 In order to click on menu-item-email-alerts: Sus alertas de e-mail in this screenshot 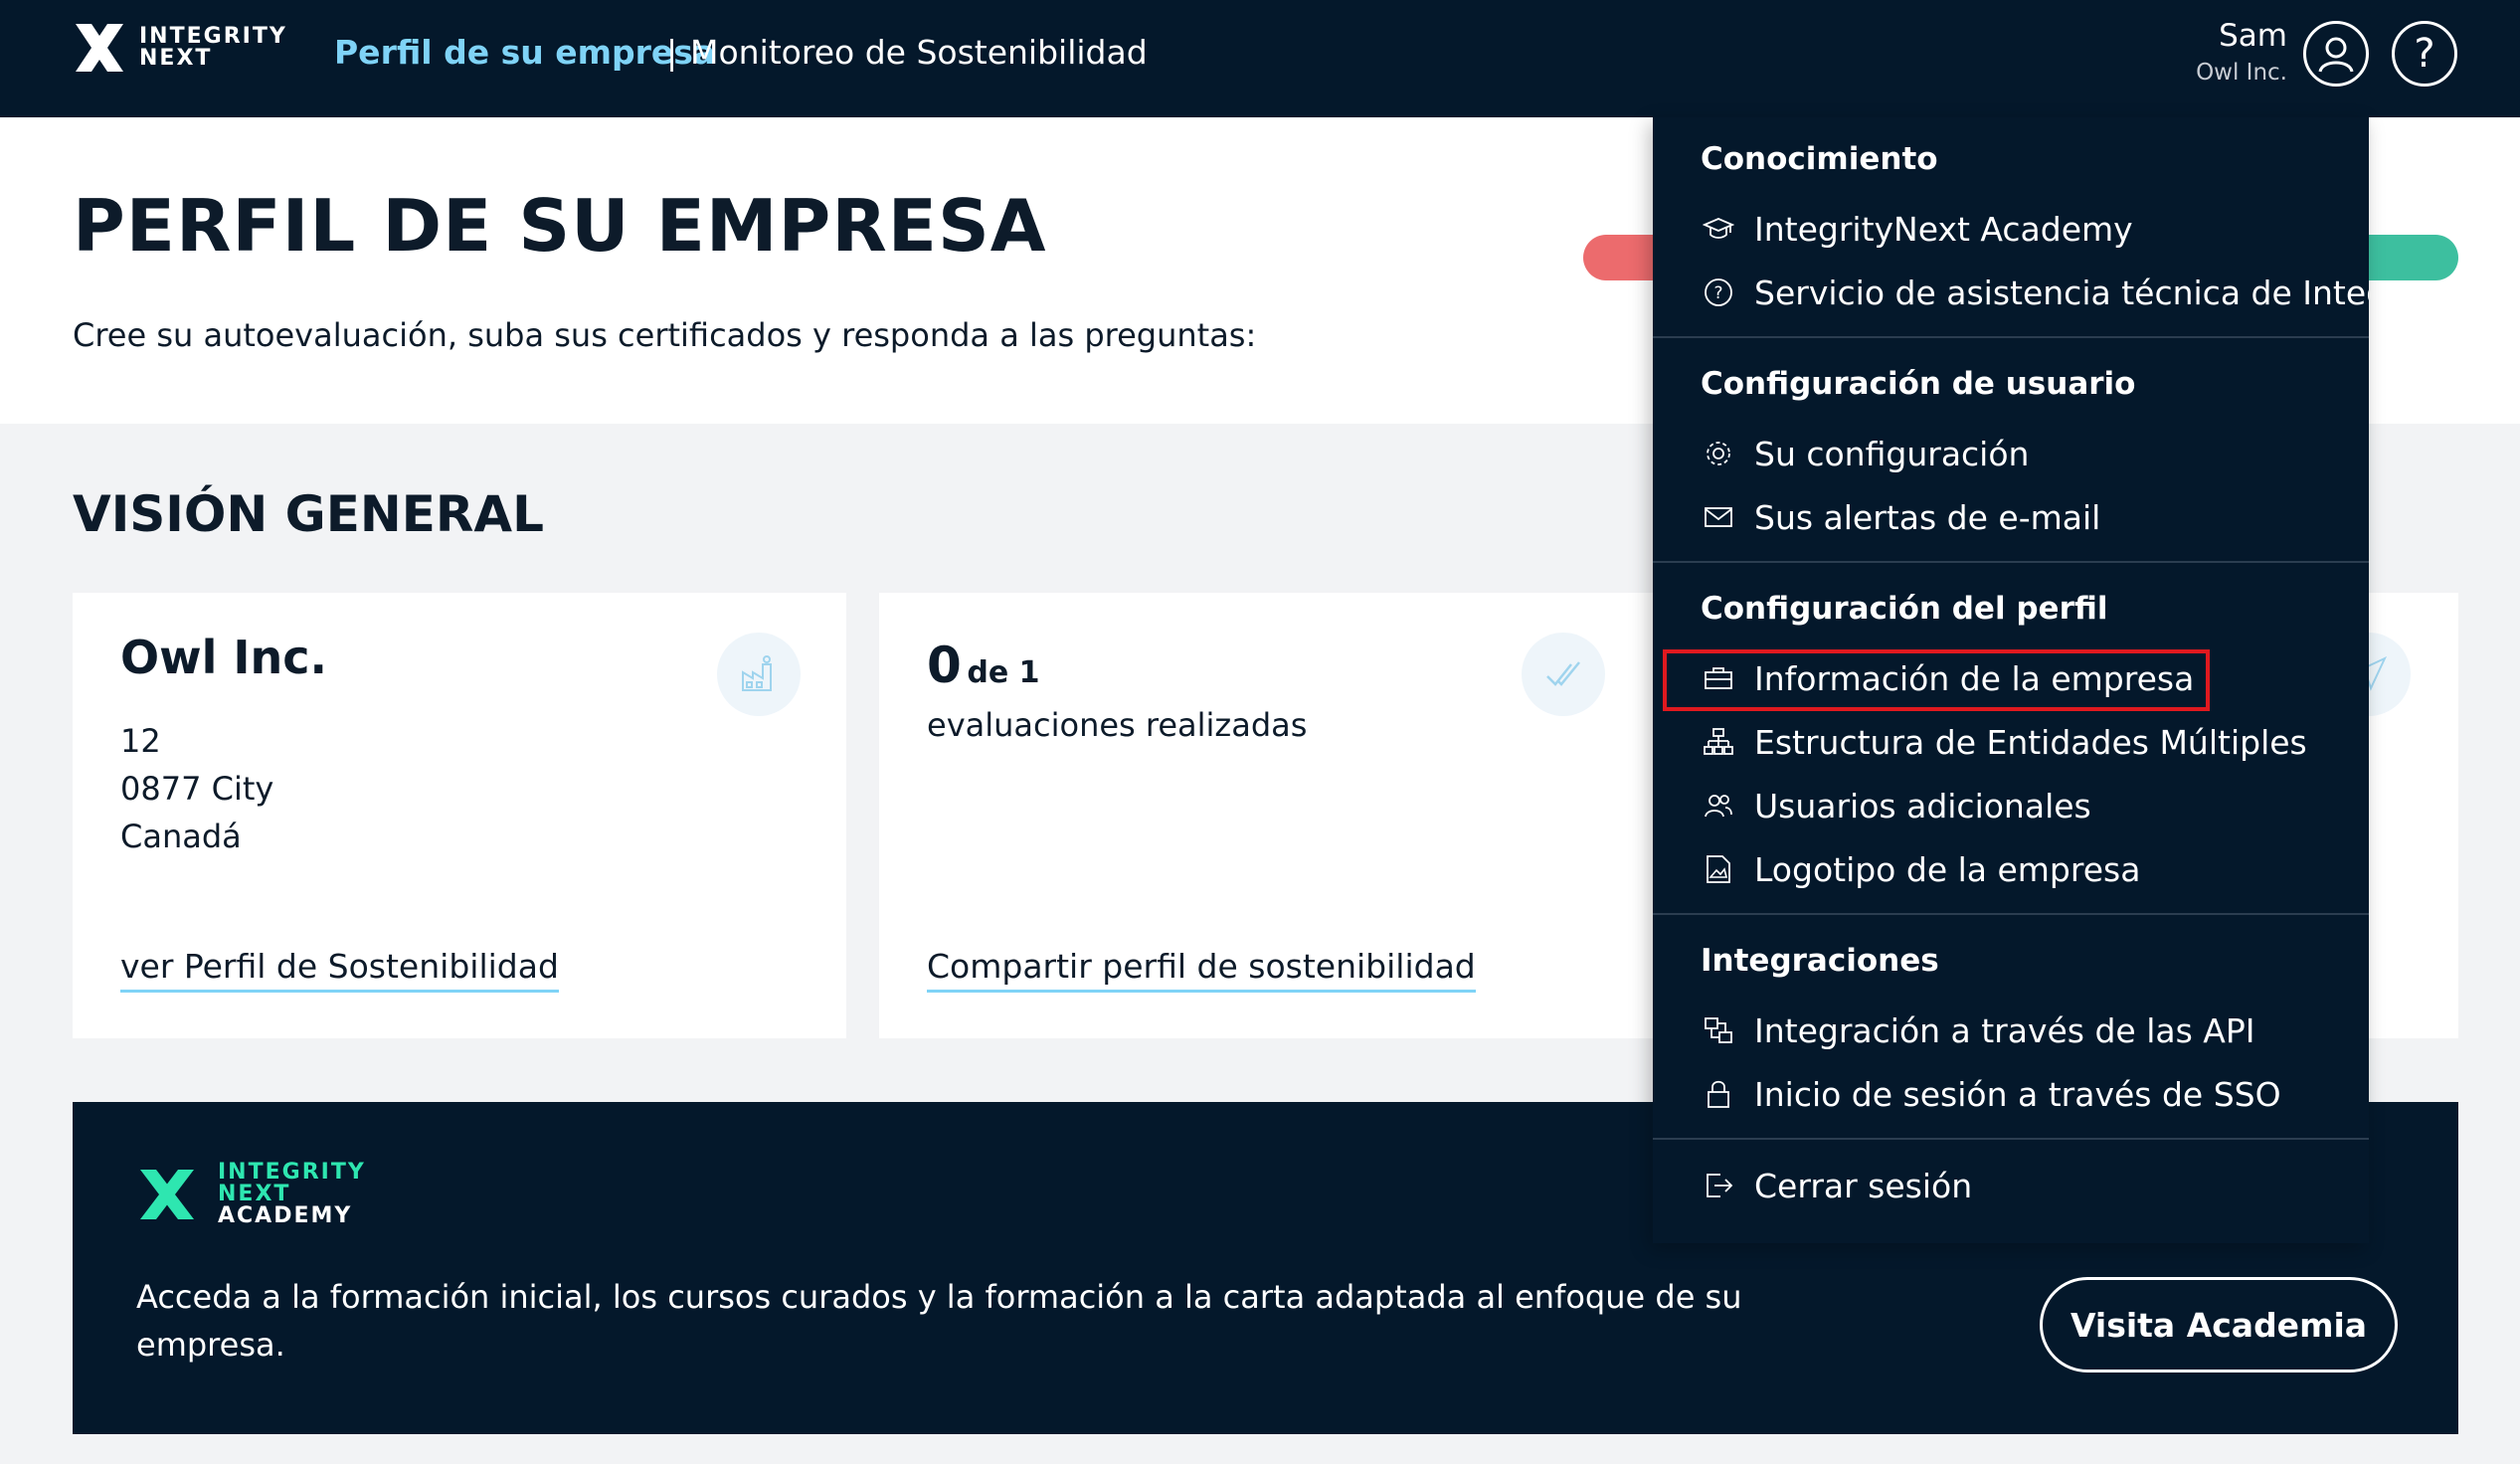, I will do `click(1900, 517)`.